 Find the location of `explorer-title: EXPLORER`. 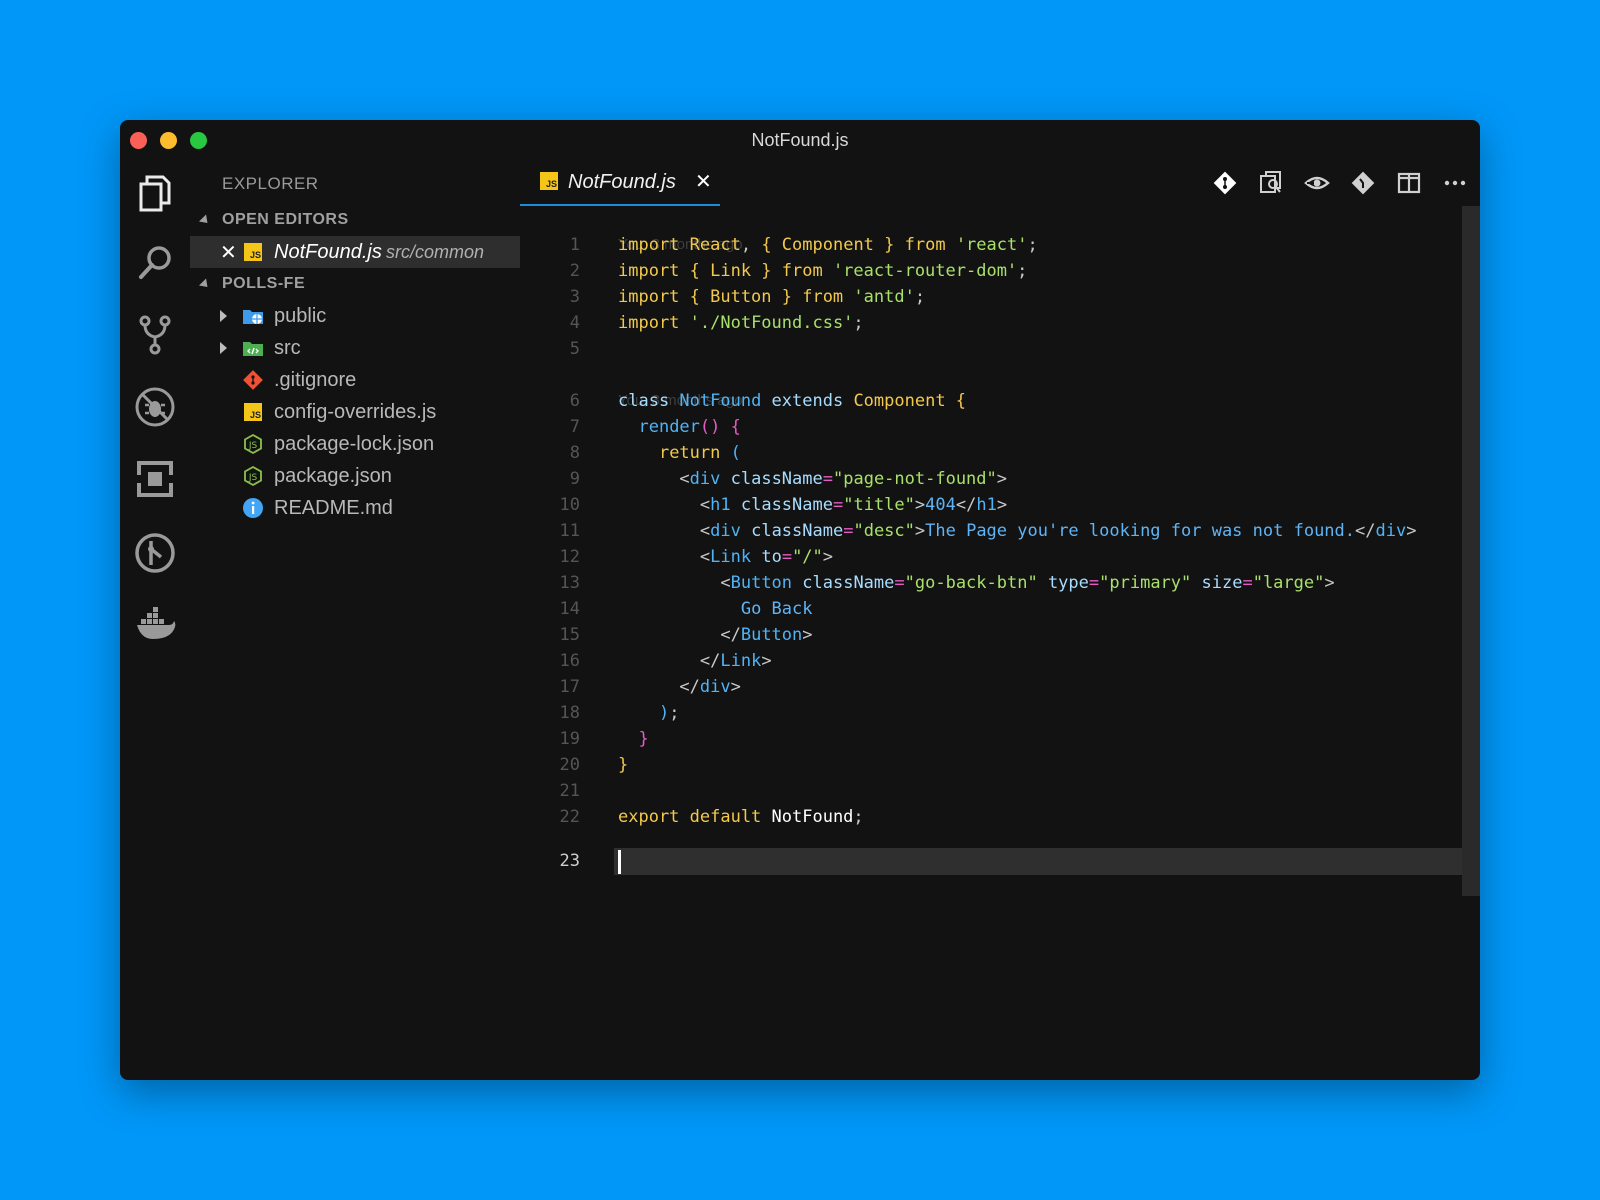

explorer-title: EXPLORER is located at coordinates (270, 183).